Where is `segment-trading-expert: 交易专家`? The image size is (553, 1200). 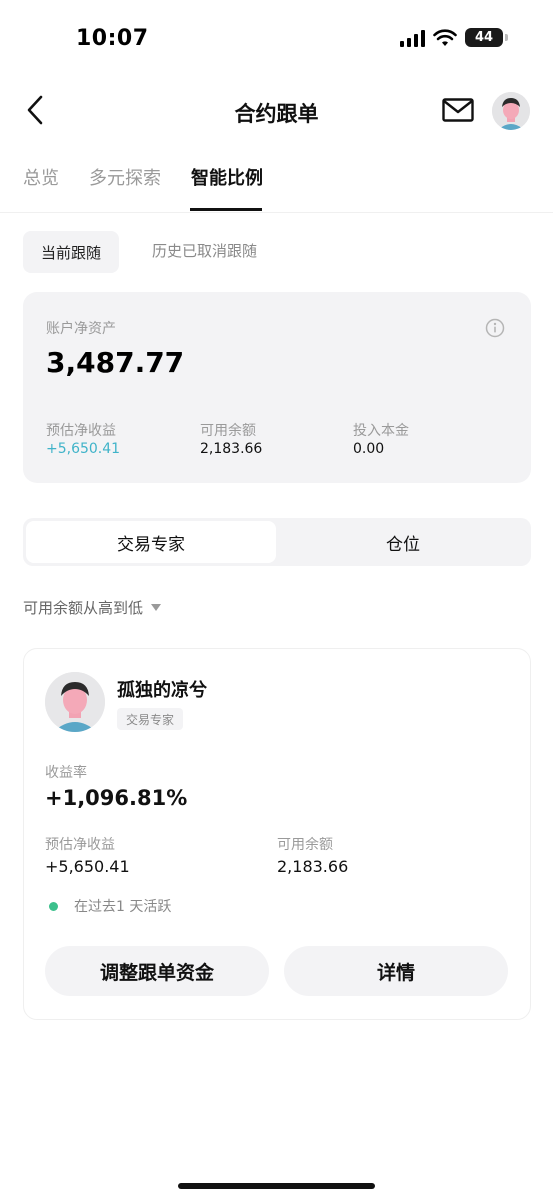 segment-trading-expert: 交易专家 is located at coordinates (151, 542).